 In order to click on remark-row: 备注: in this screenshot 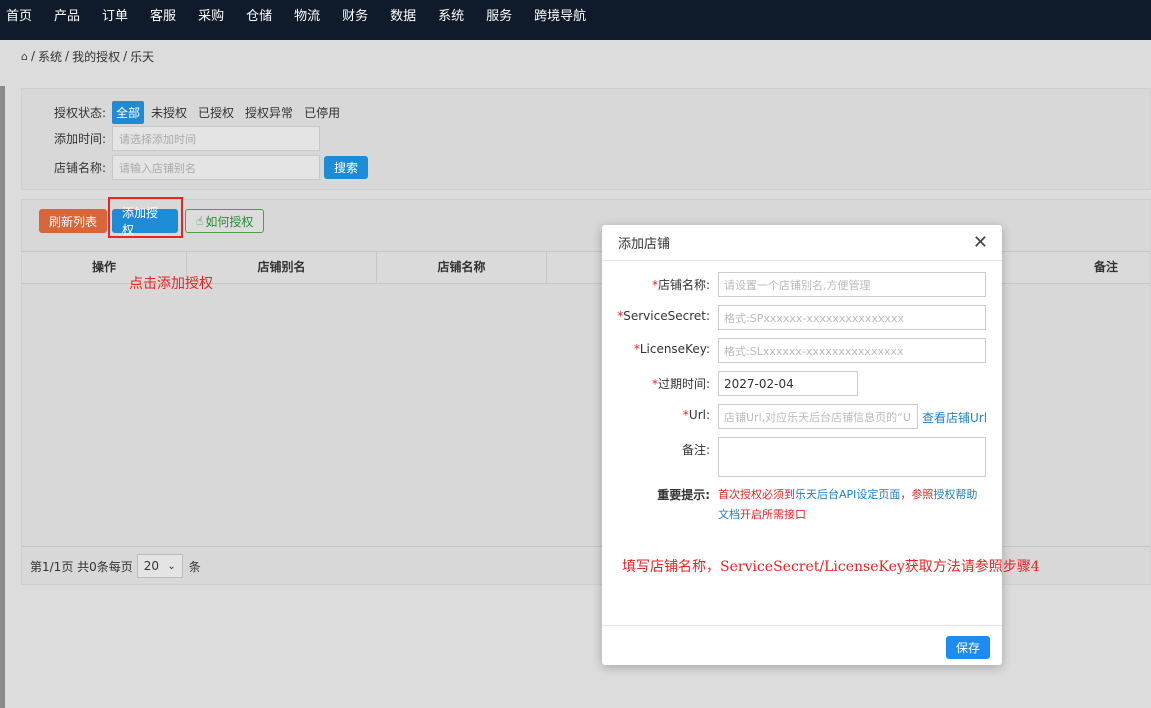, I will do `click(794, 457)`.